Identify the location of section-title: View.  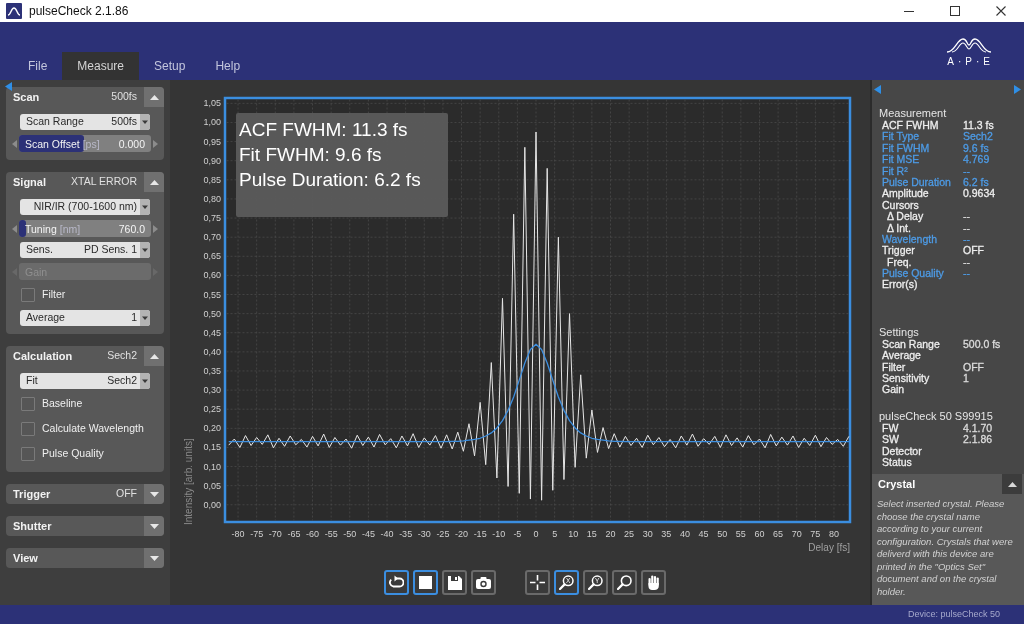
(25, 558).